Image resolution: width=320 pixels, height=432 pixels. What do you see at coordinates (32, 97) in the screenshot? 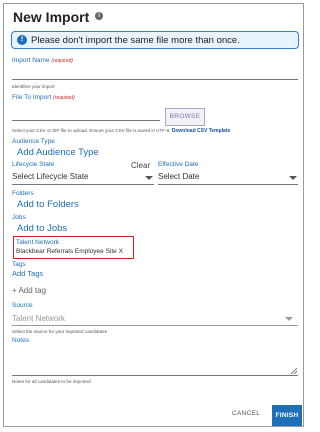
I see `file-label-text: File To Import` at bounding box center [32, 97].